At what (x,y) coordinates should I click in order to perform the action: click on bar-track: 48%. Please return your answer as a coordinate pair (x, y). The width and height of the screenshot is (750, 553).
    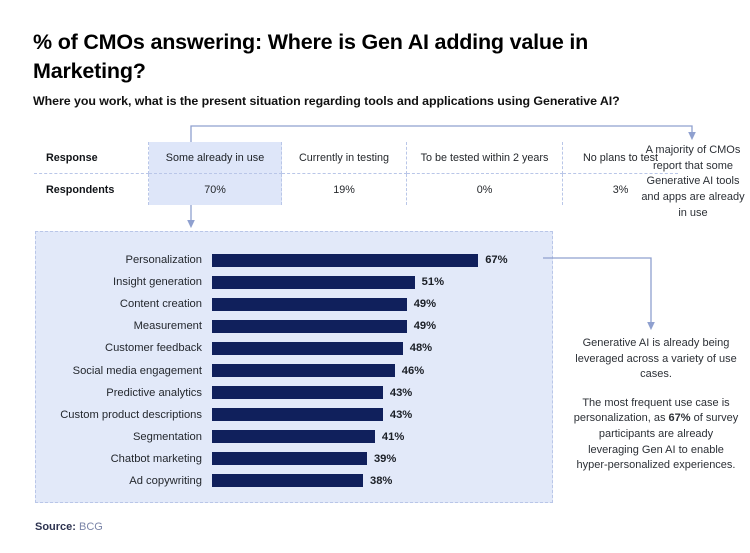
    Looking at the image, I should click on (383, 348).